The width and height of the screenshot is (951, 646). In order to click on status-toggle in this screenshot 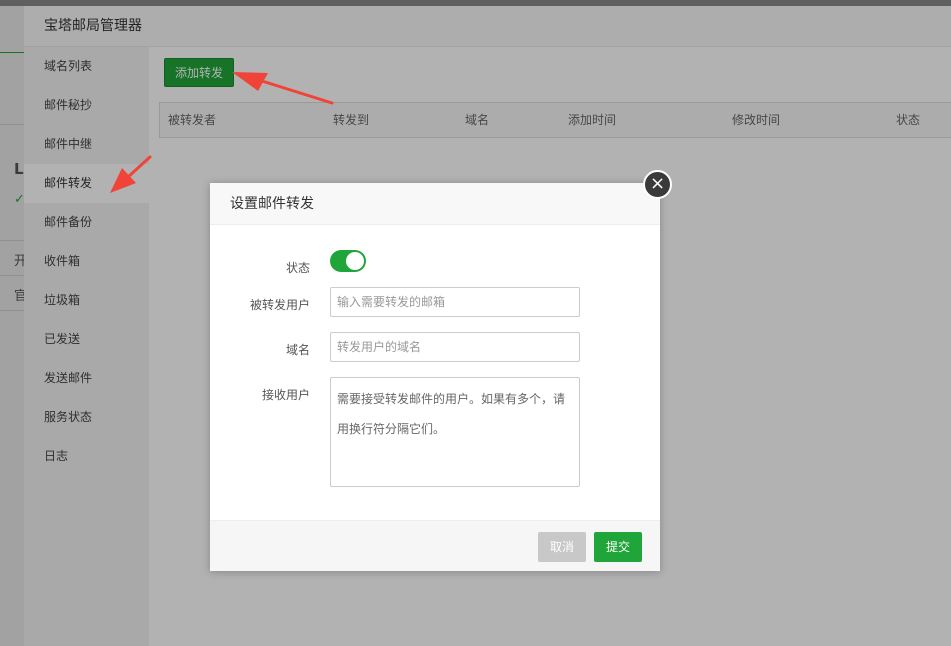, I will do `click(348, 261)`.